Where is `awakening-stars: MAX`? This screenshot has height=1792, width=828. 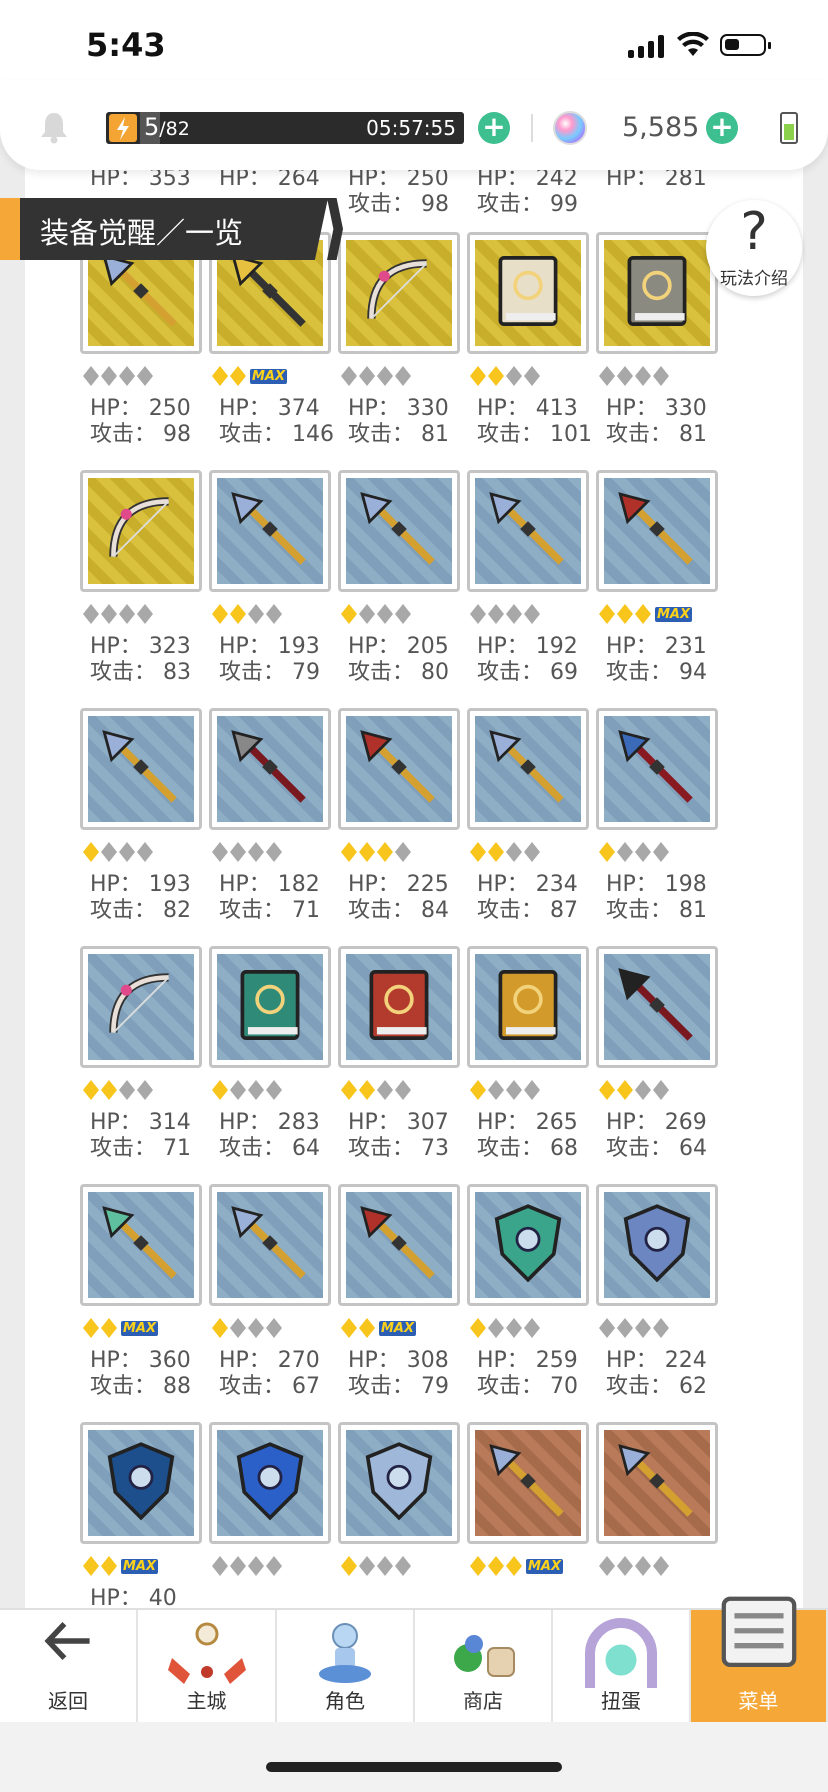 awakening-stars: MAX is located at coordinates (250, 376).